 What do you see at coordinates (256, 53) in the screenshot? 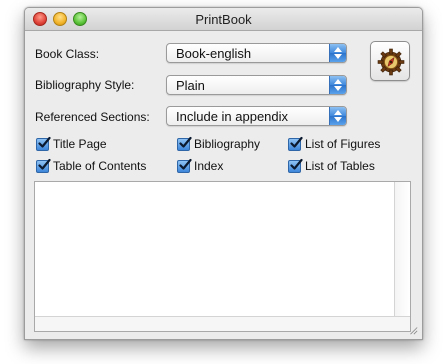
I see `book-class-popup: Book-english` at bounding box center [256, 53].